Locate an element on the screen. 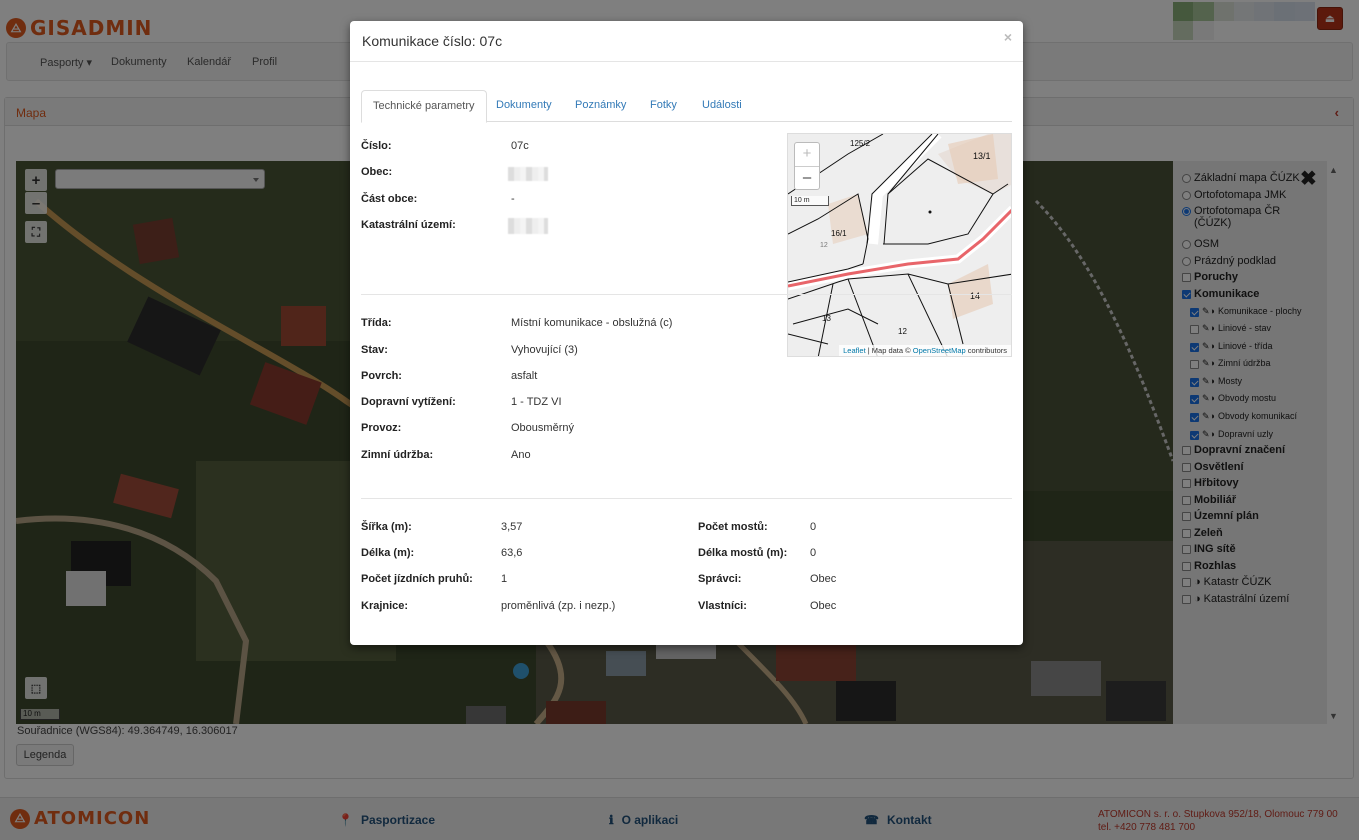 This screenshot has height=840, width=1359. tab-udalosti: Události is located at coordinates (722, 106).